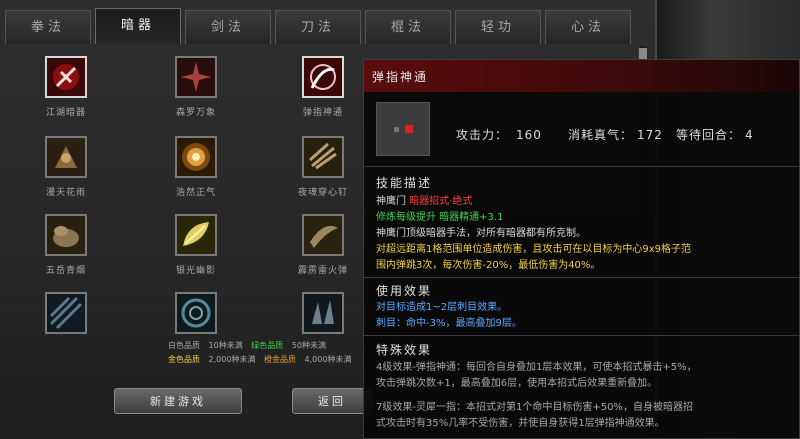 The height and width of the screenshot is (439, 800). I want to click on skill-name: 五岳青烟, so click(65, 271).